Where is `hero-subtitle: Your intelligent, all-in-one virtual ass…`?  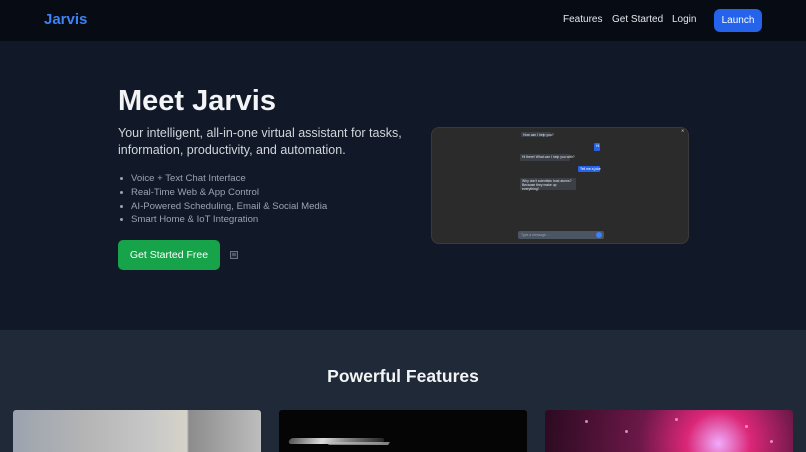
hero-subtitle: Your intelligent, all-in-one virtual ass… is located at coordinates (260, 141).